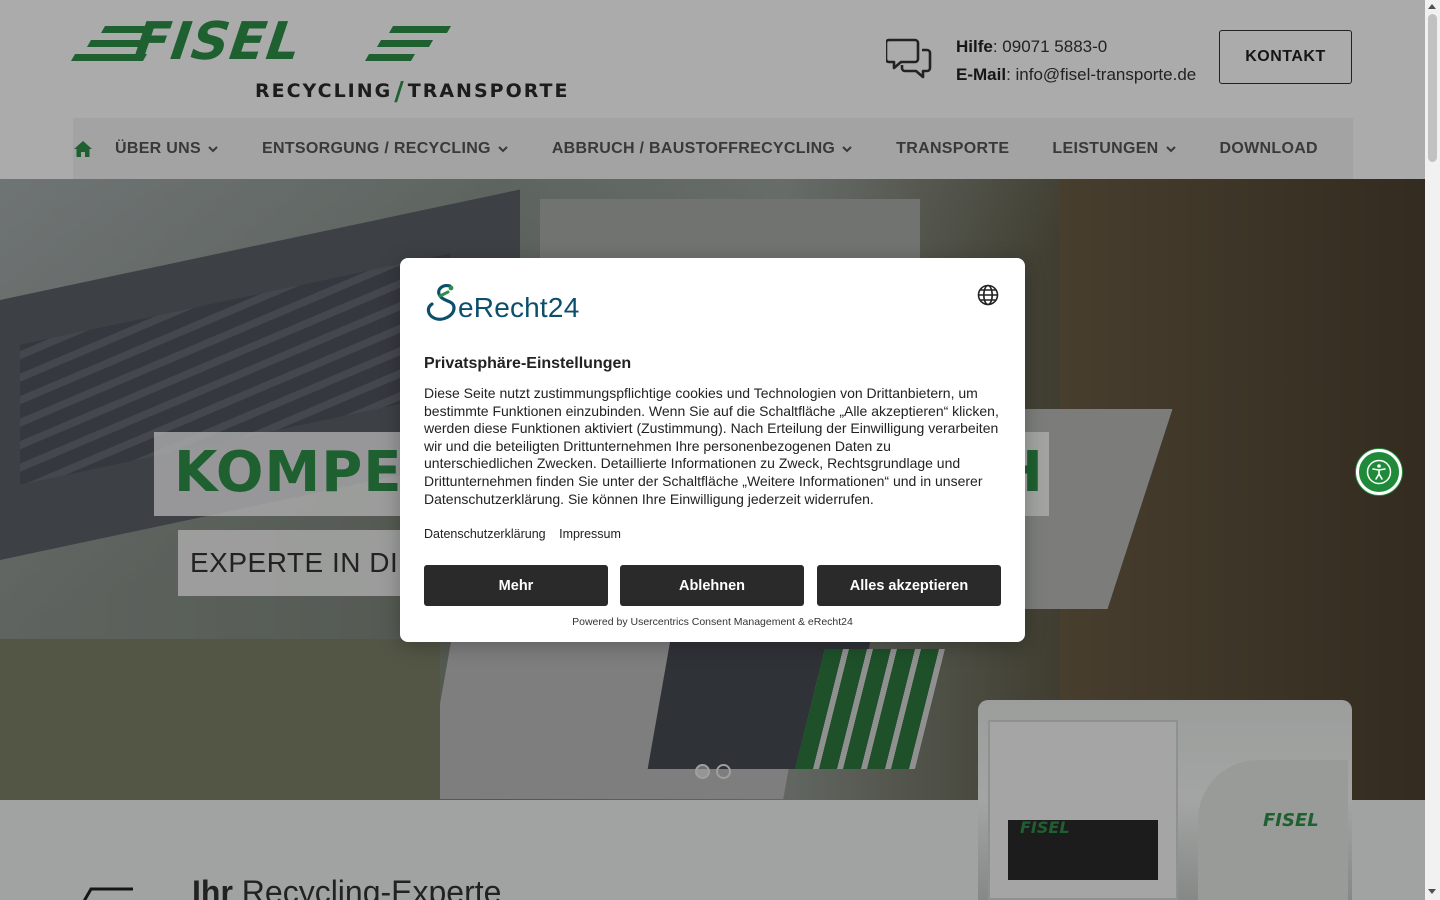  Describe the element at coordinates (1432, 6) in the screenshot. I see `scroll-up-arrow` at that location.